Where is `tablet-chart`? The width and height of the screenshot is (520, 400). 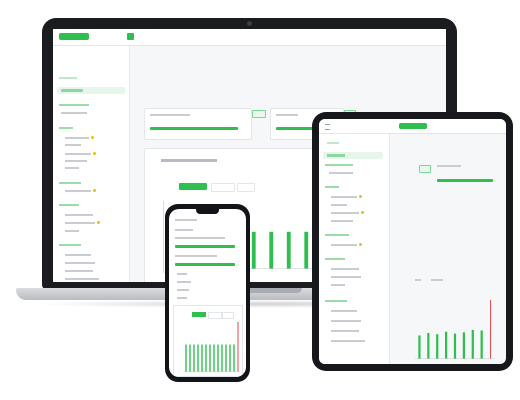 tablet-chart is located at coordinates (455, 329).